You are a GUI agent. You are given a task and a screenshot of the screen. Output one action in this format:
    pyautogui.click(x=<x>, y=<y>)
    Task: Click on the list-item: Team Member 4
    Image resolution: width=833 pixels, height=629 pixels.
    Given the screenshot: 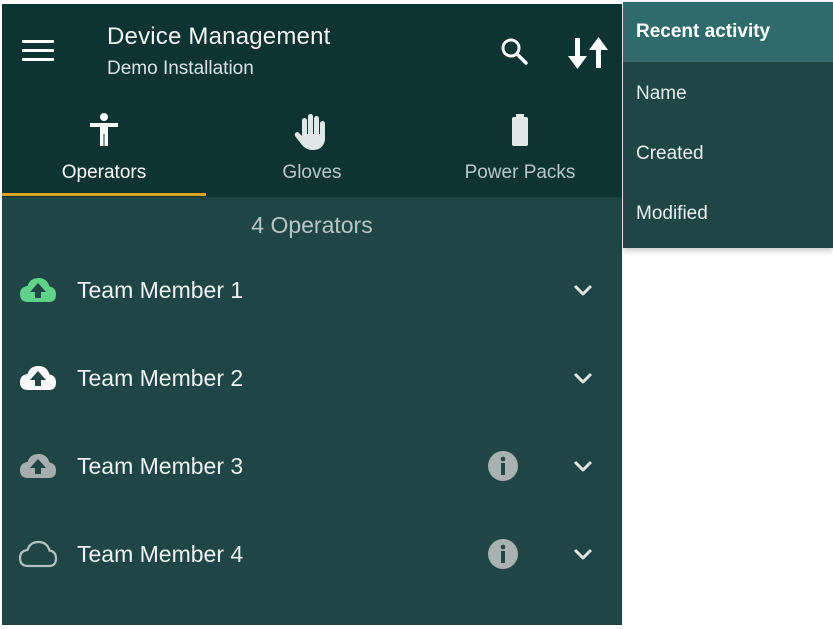 What is the action you would take?
    pyautogui.click(x=312, y=554)
    